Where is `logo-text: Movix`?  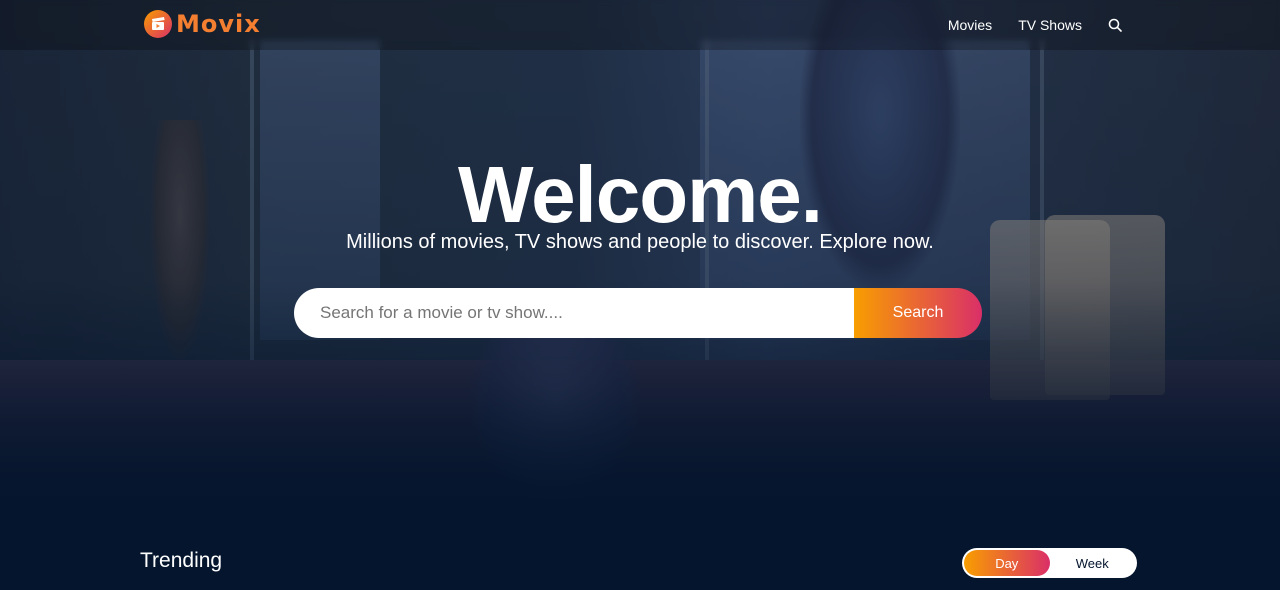
logo-text: Movix is located at coordinates (218, 24).